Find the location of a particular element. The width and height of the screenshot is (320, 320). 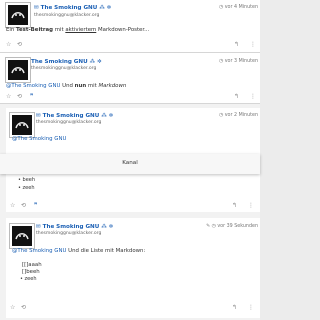

author-name: The Smoking GNU ⁂ ✲ is located at coordinates (66, 62).